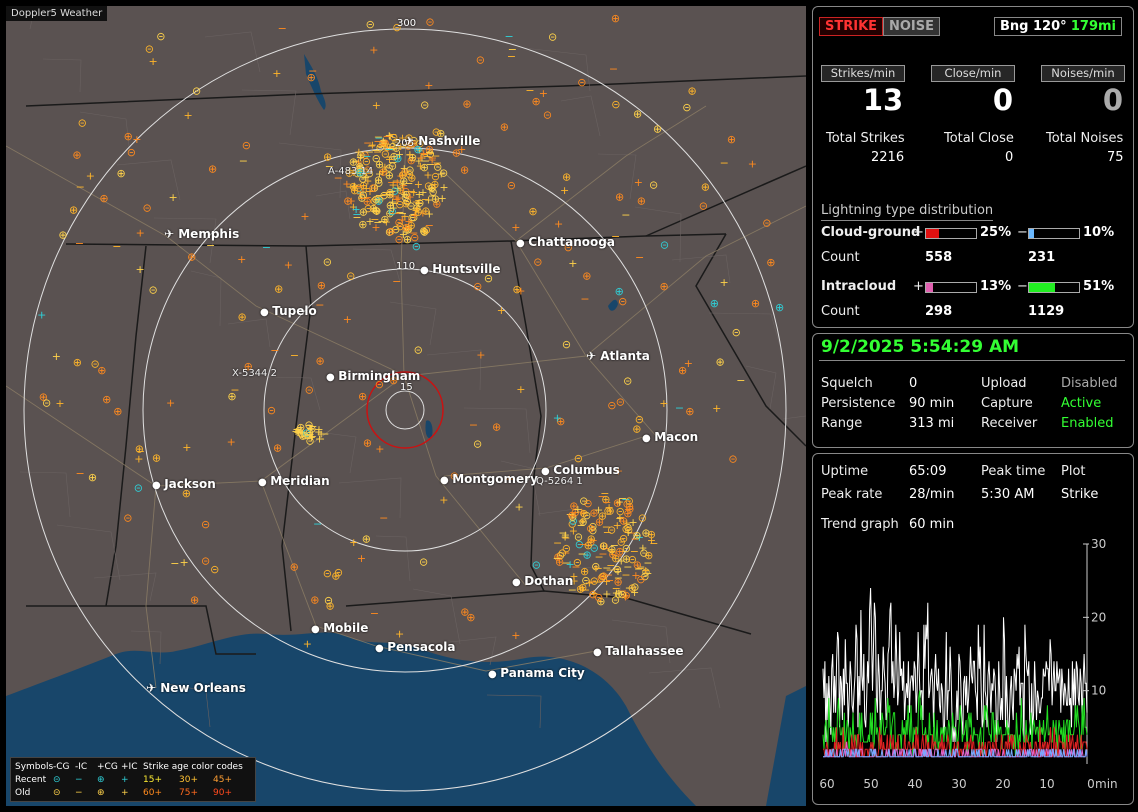  I want to click on plot-value: Strike, so click(1079, 494).